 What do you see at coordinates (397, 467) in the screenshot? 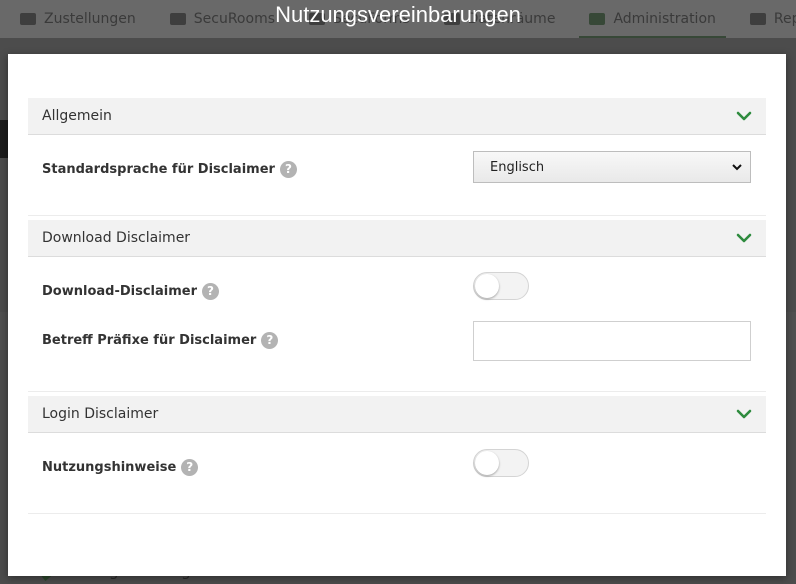
I see `usage-notes-row: Nutzungshinweise ?` at bounding box center [397, 467].